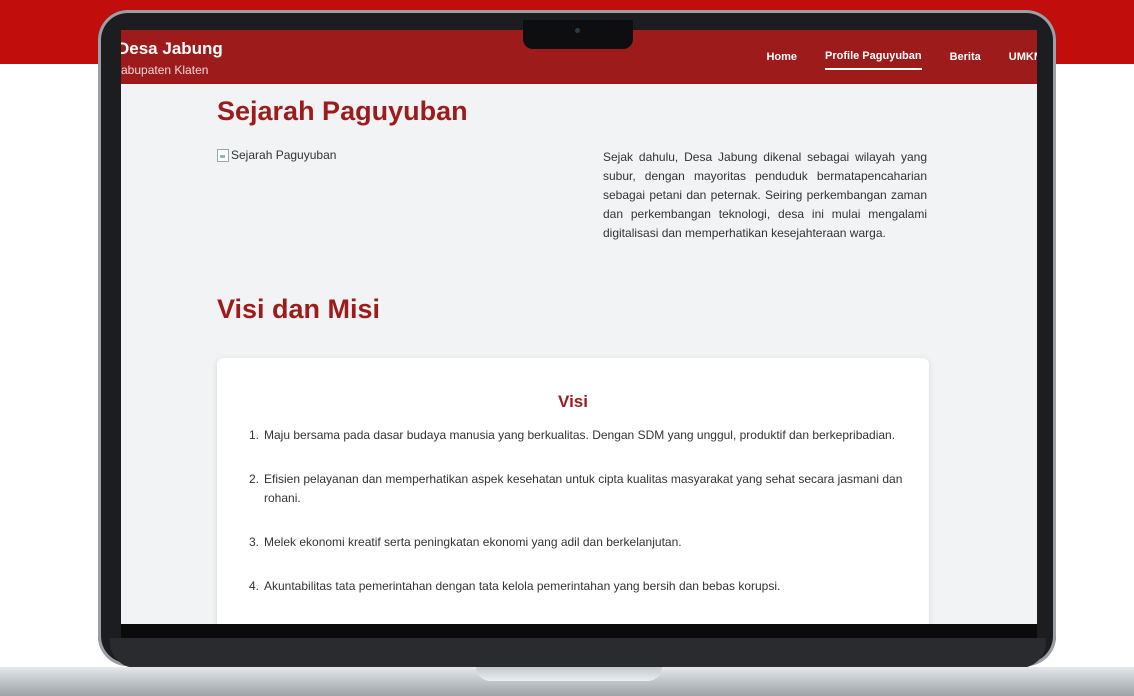  What do you see at coordinates (254, 479) in the screenshot?
I see `list-number: 2.` at bounding box center [254, 479].